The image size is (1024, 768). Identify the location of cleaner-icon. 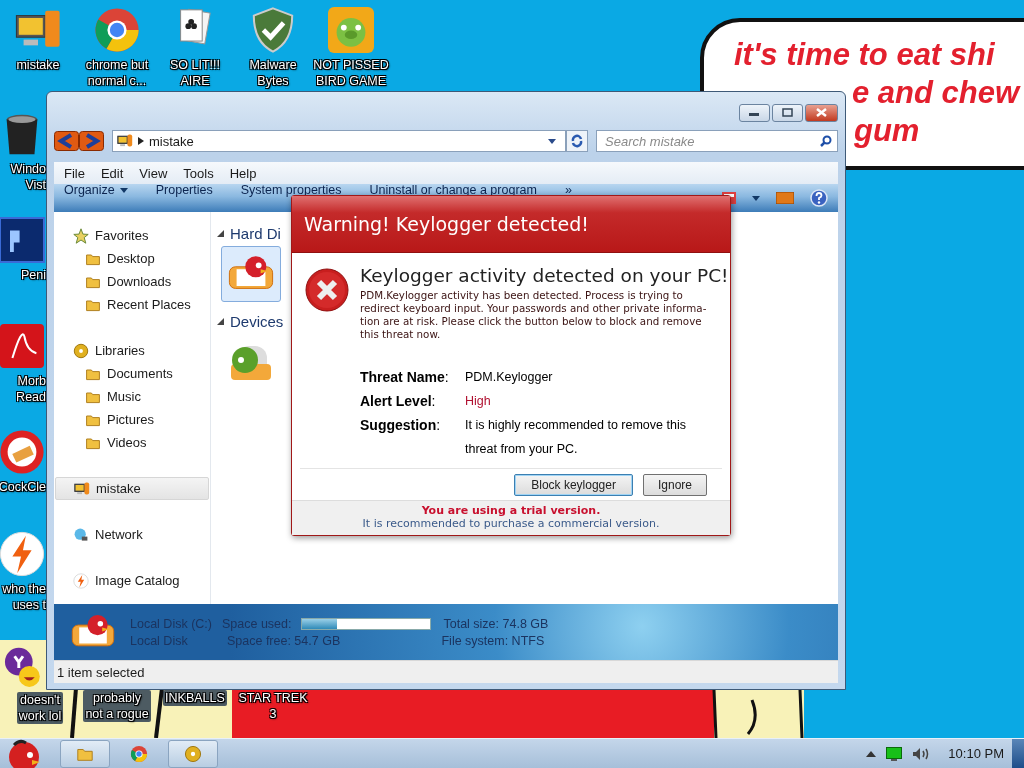
(23, 452).